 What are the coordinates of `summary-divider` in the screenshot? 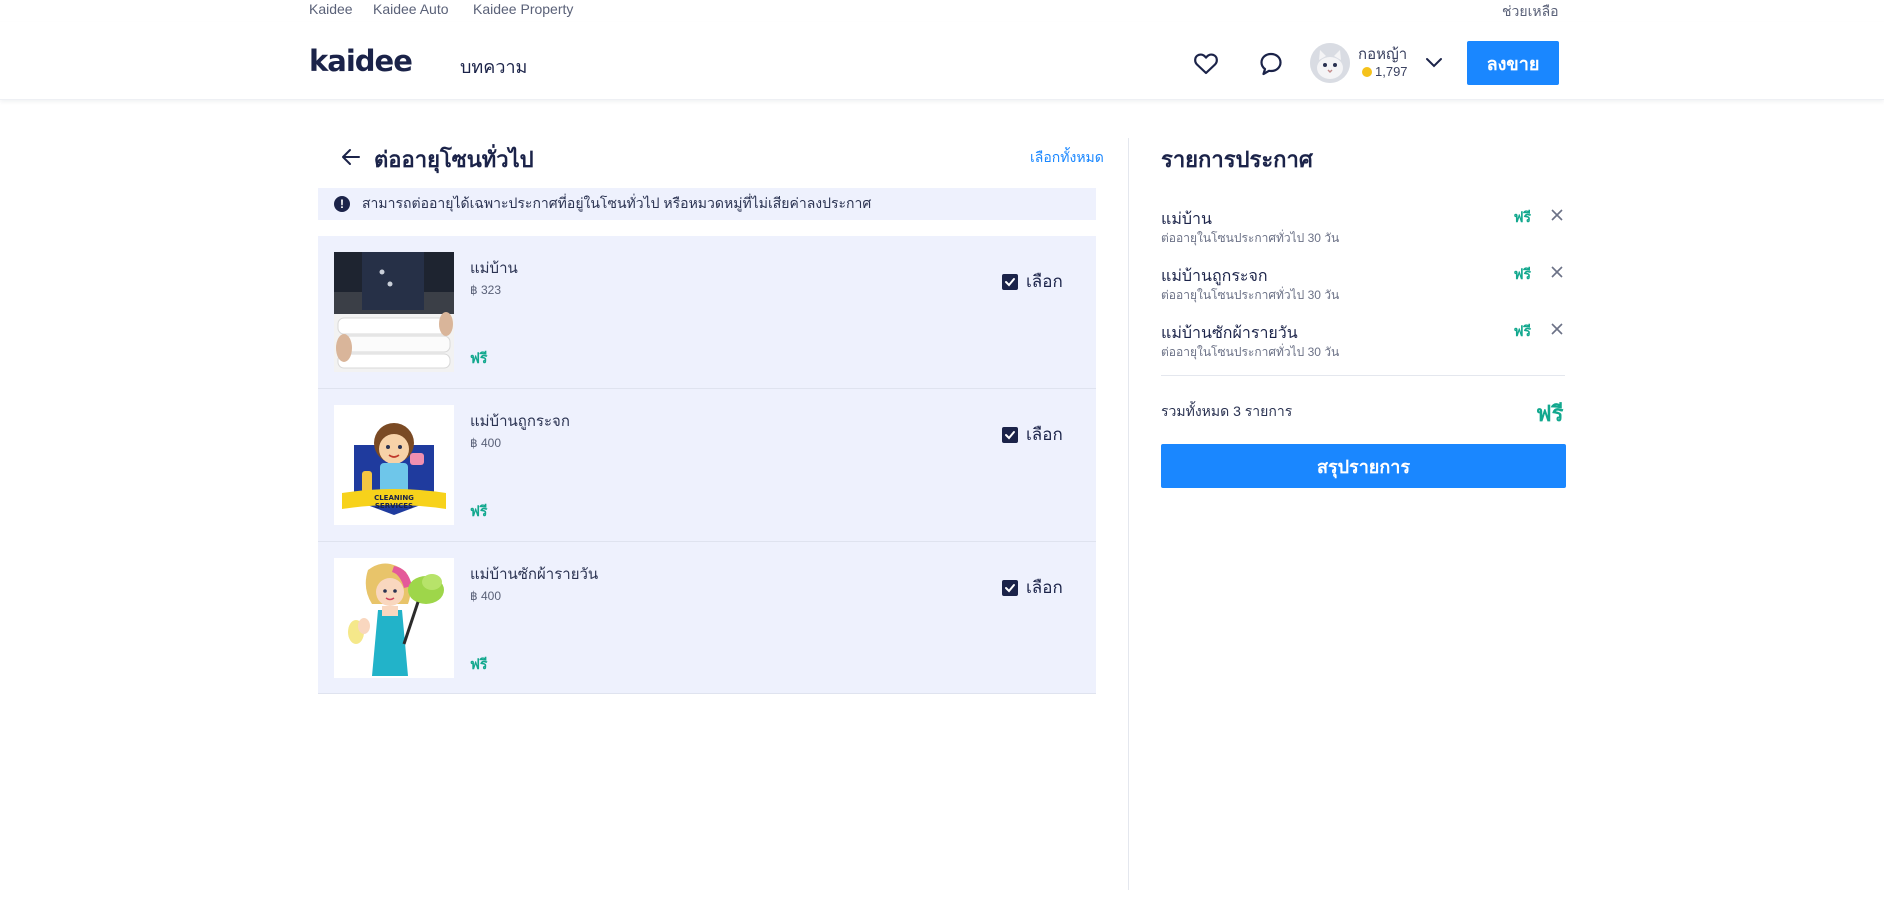 It's located at (1363, 375).